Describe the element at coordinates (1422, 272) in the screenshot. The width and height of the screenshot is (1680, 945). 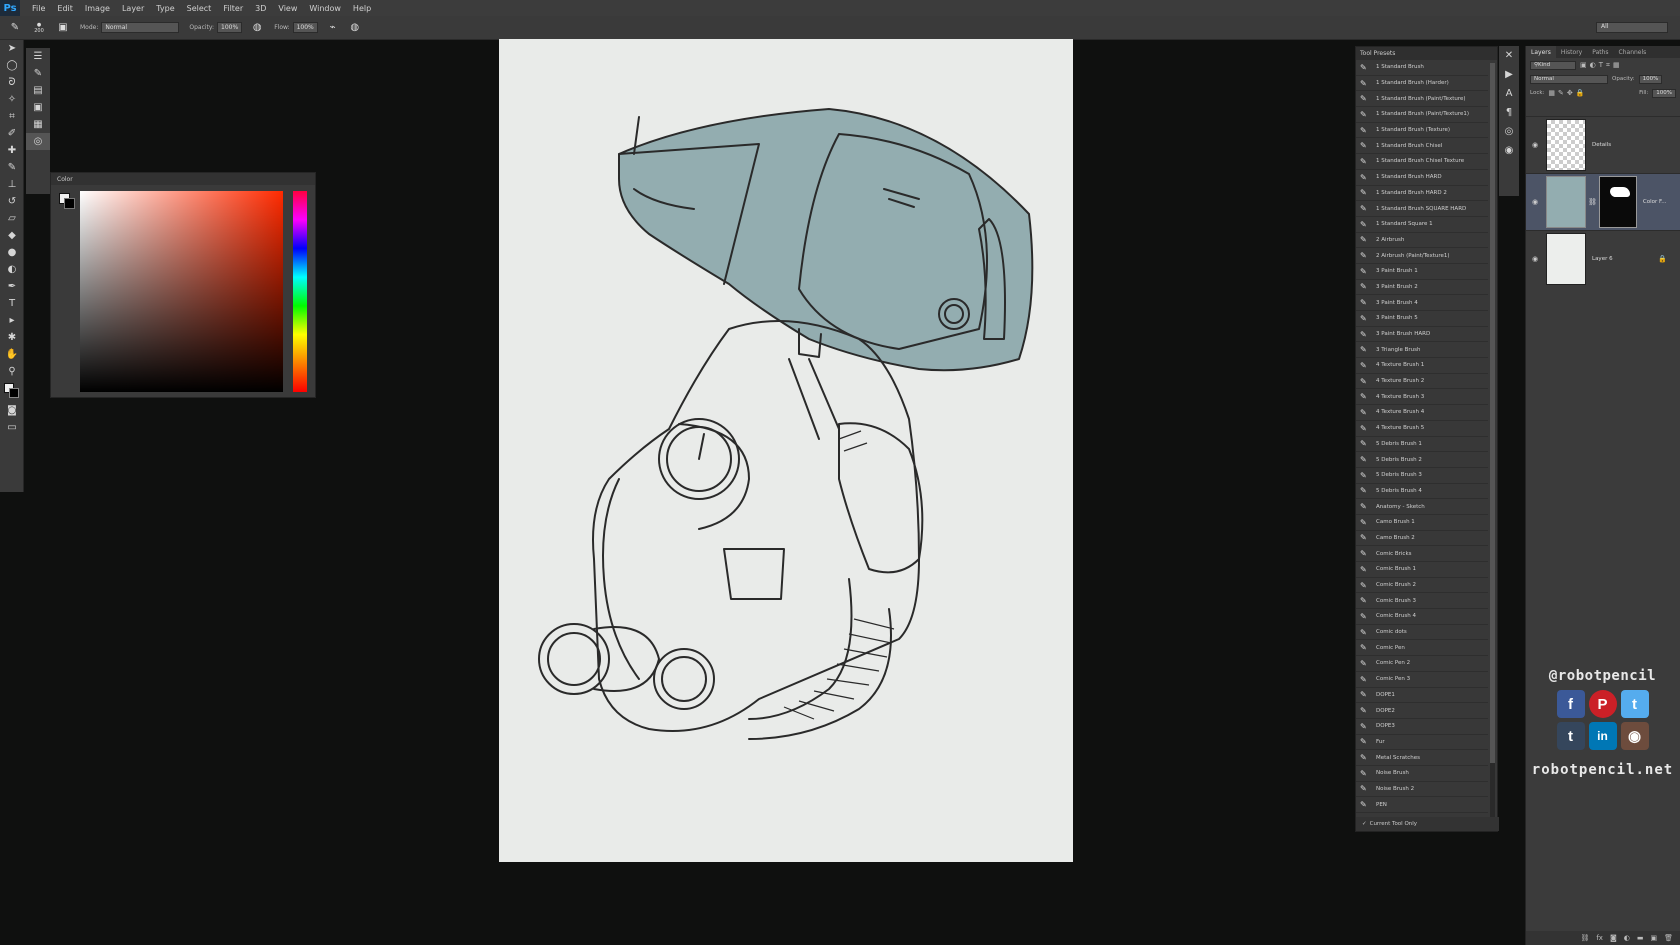
I see `preset-item: ✎ 3 Paint Brush 1` at that location.